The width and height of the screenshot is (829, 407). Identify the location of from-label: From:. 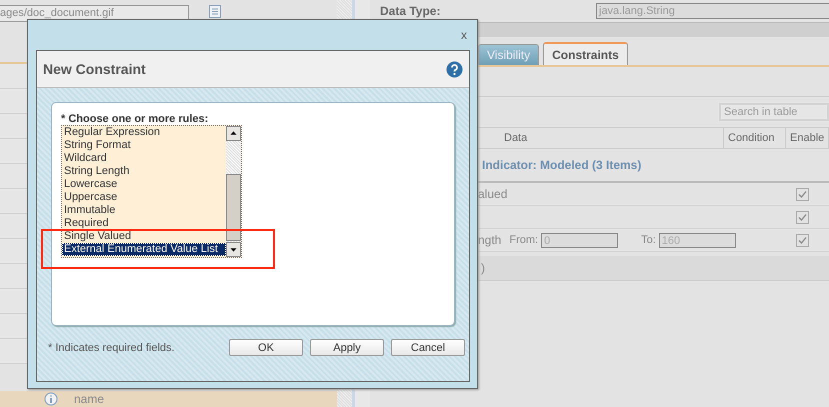
(523, 240).